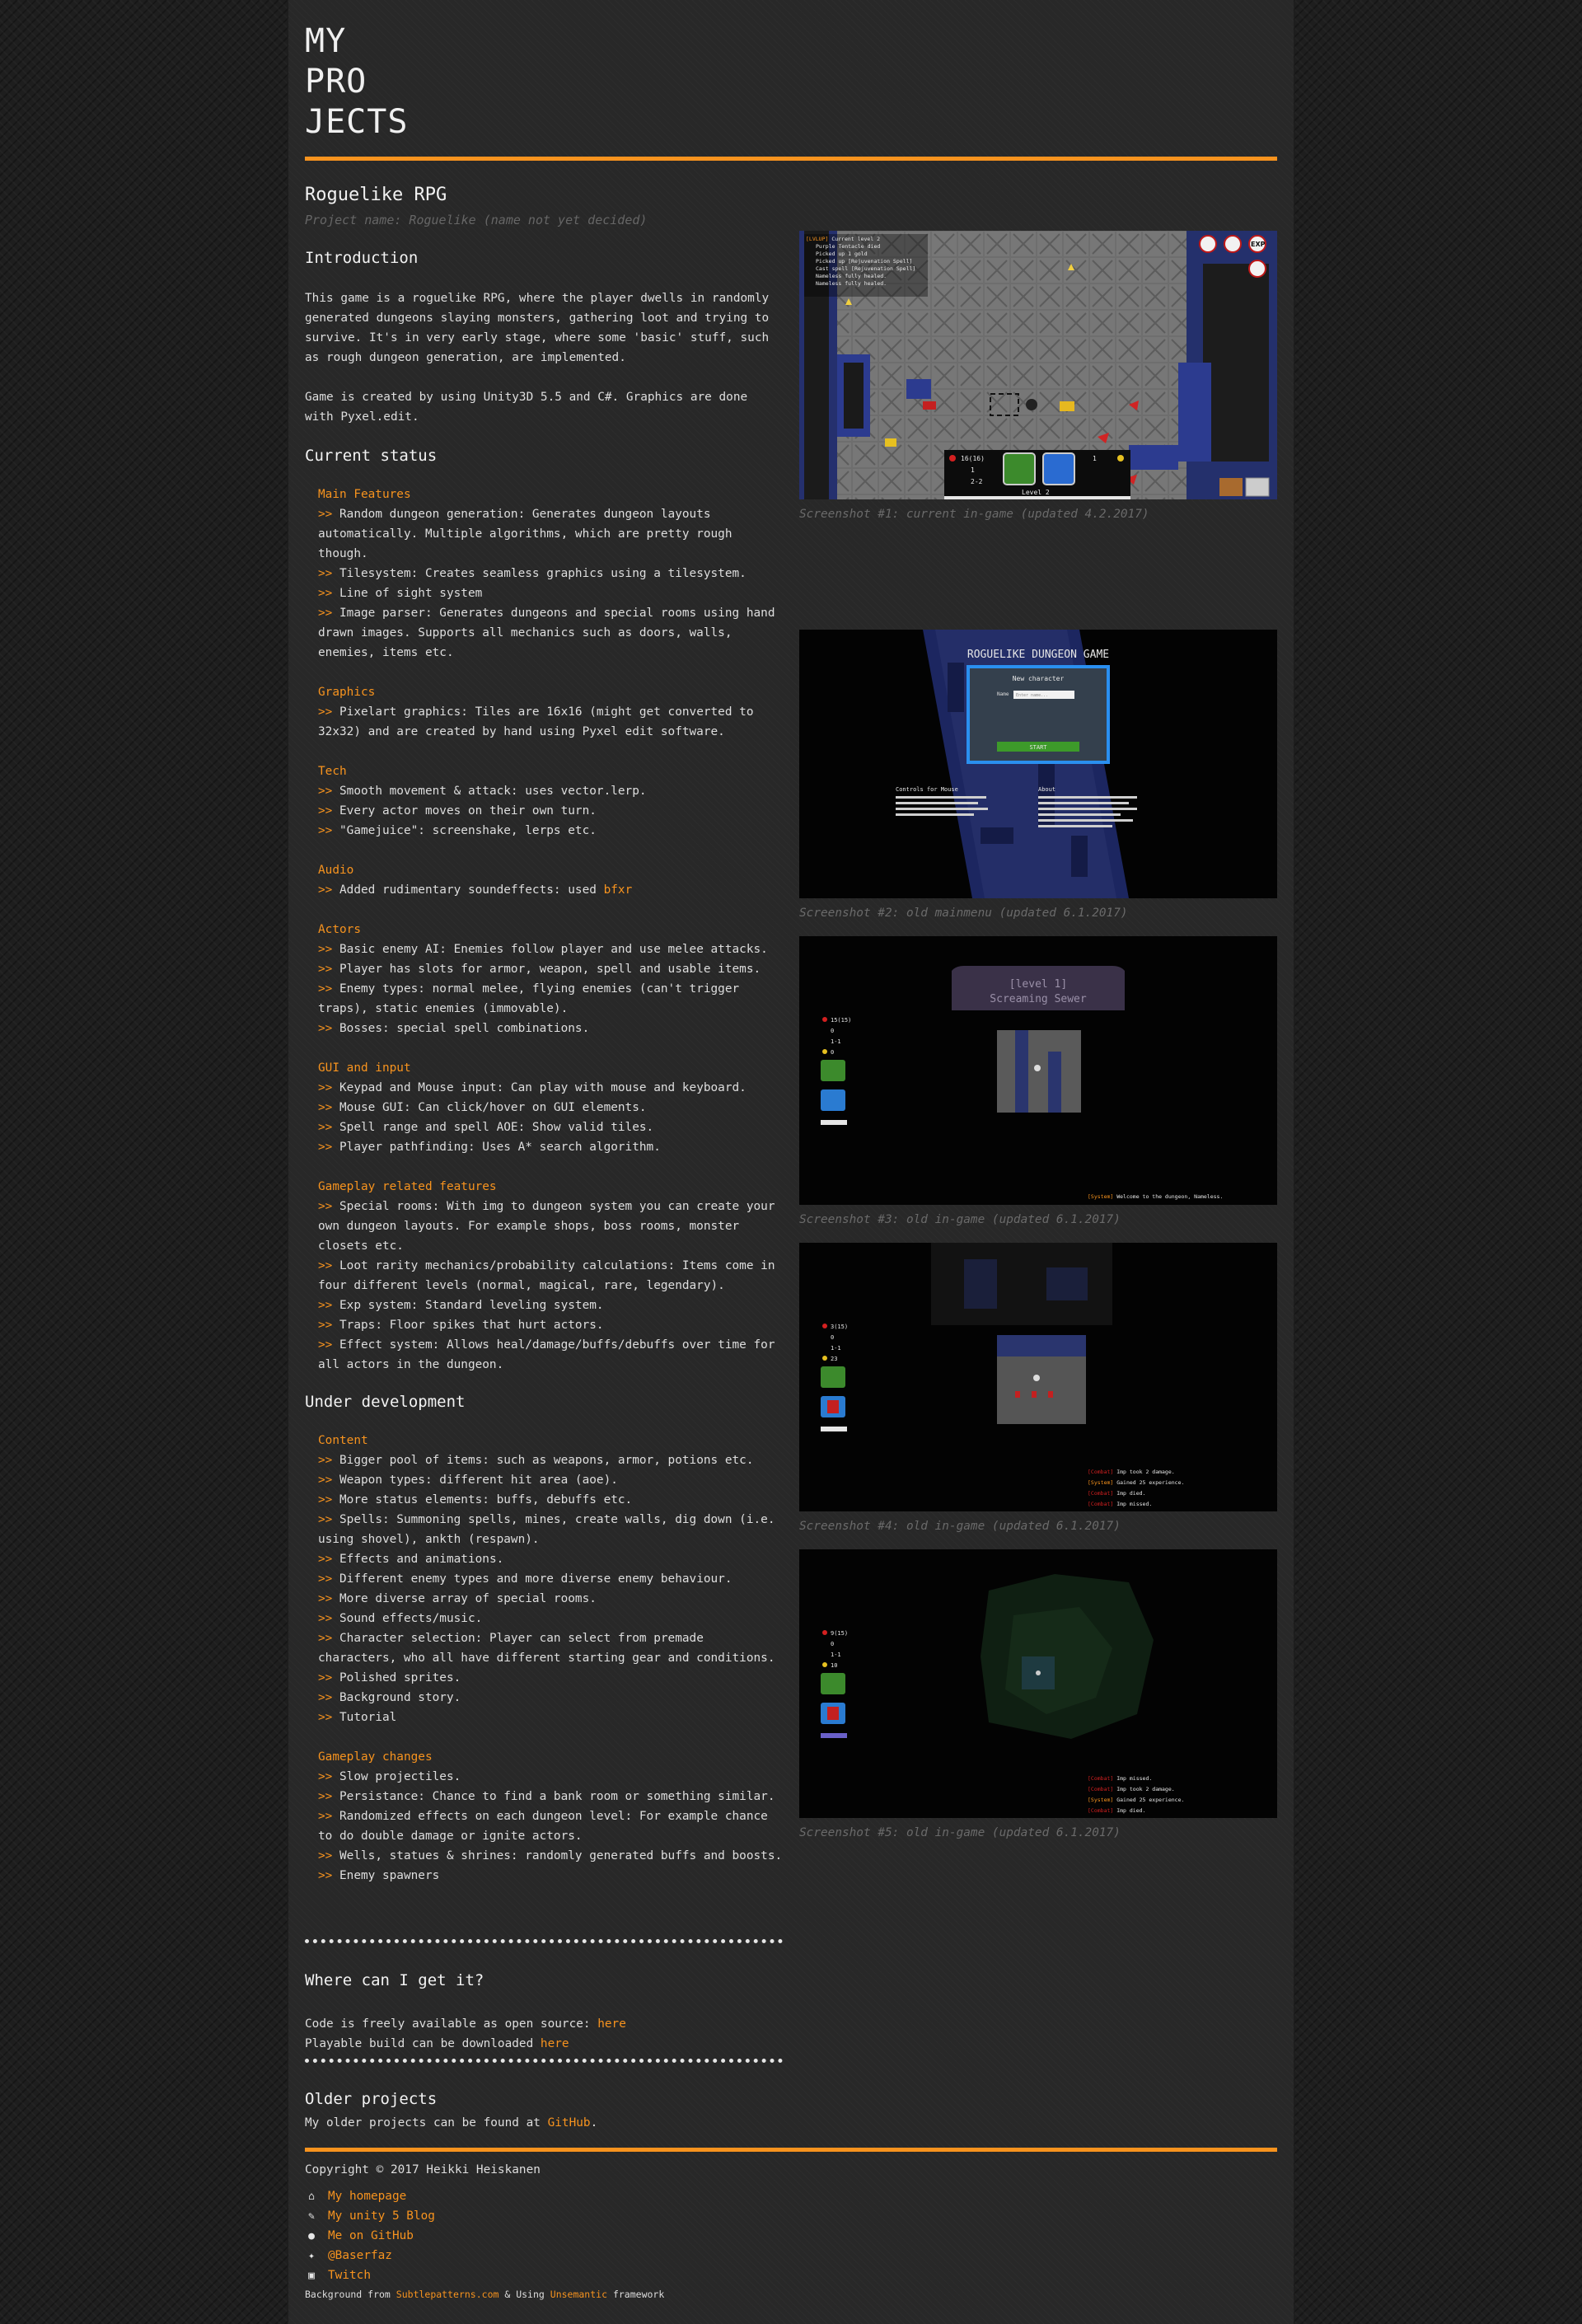  Describe the element at coordinates (1258, 244) in the screenshot. I see `exp-button-label: EXP` at that location.